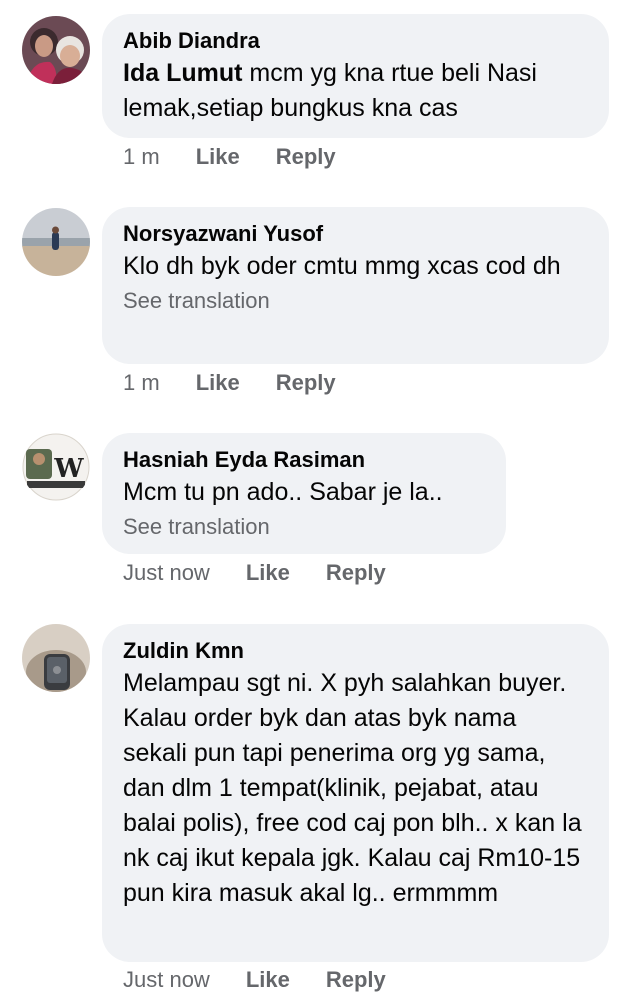 Image resolution: width=631 pixels, height=1000 pixels. Describe the element at coordinates (283, 492) in the screenshot. I see `comment-body: Mcm tu pn ado.. Sabar je la..` at that location.